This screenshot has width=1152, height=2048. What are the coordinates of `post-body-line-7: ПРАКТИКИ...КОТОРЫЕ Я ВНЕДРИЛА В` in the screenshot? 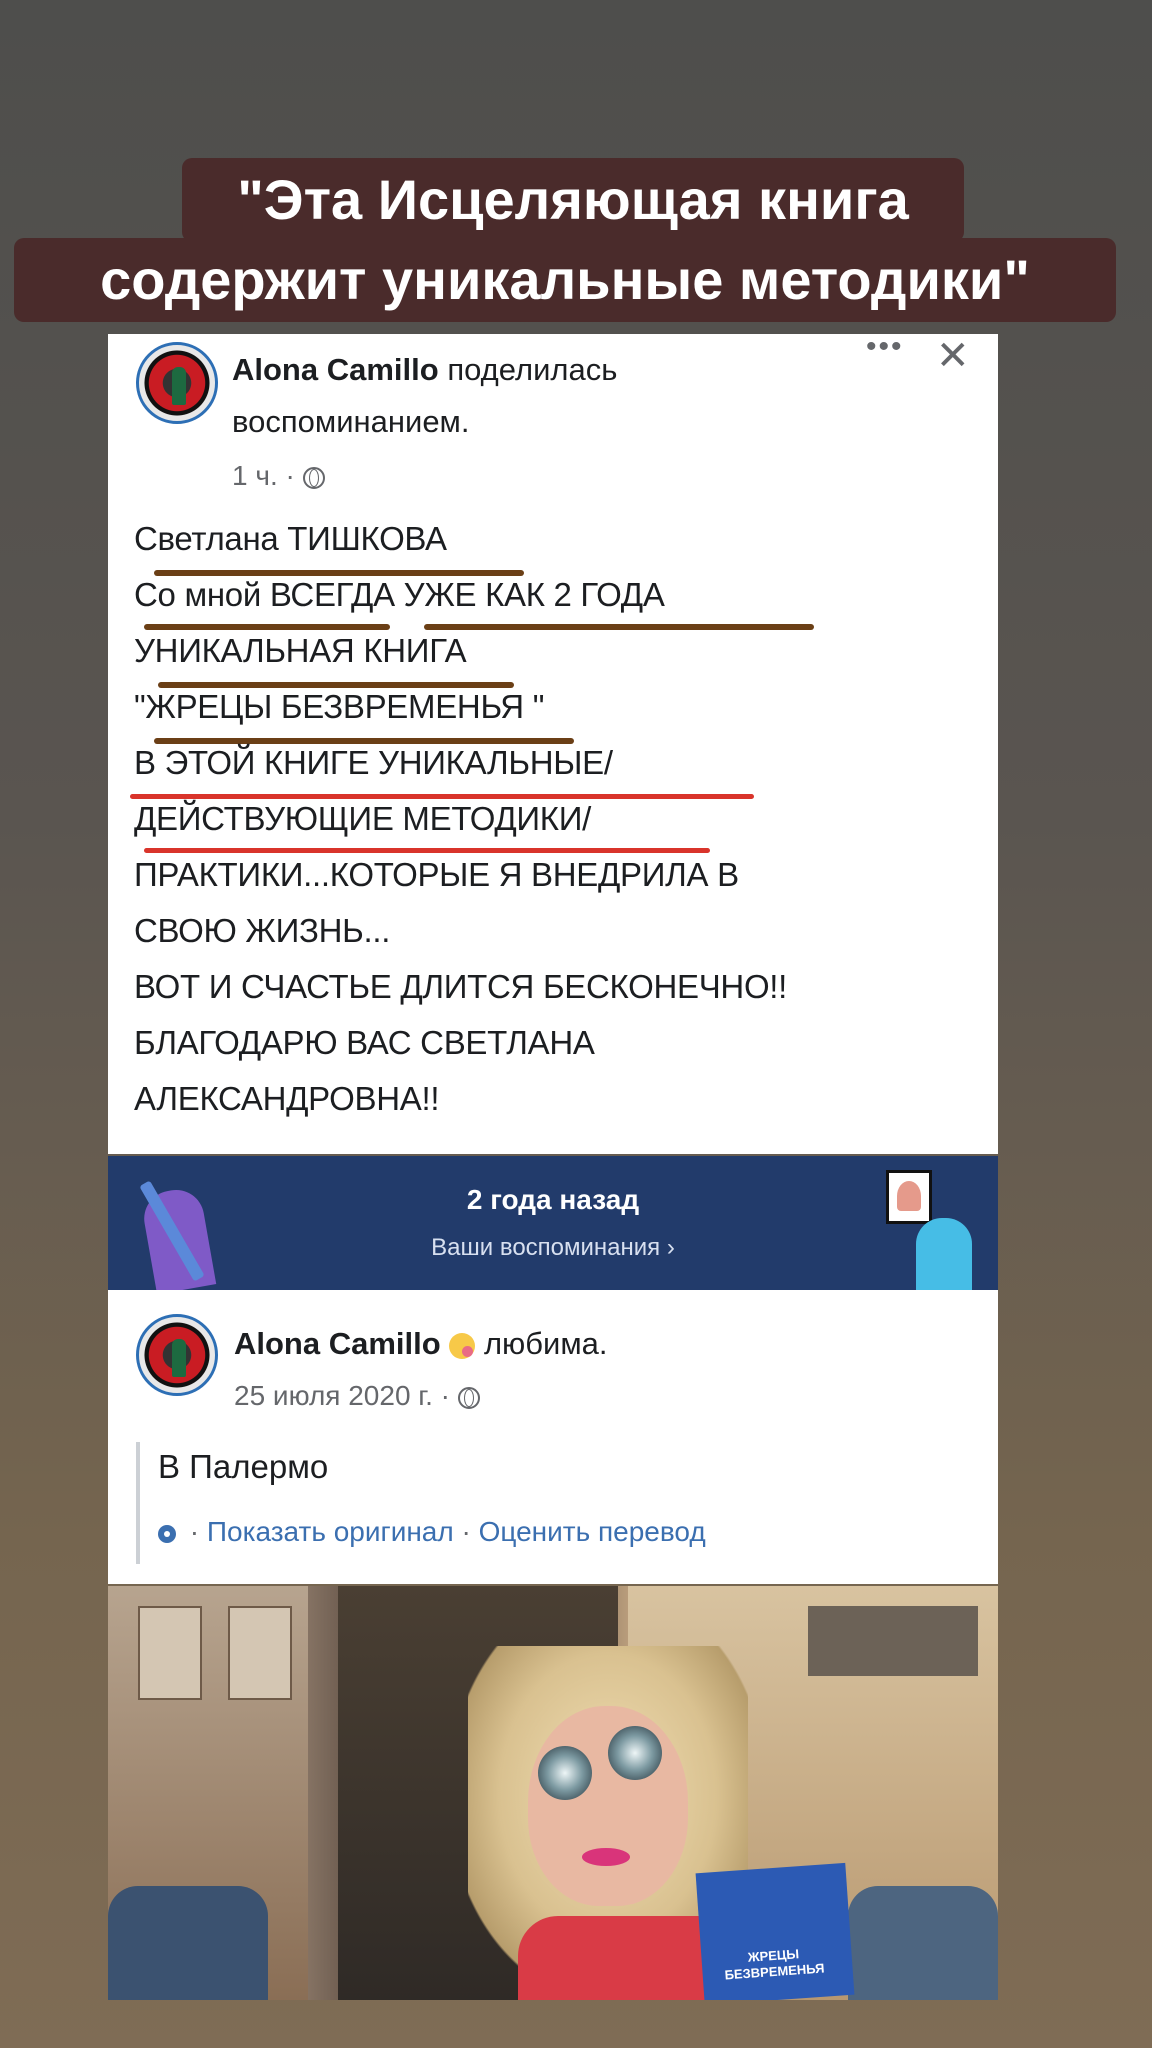 It's located at (436, 874).